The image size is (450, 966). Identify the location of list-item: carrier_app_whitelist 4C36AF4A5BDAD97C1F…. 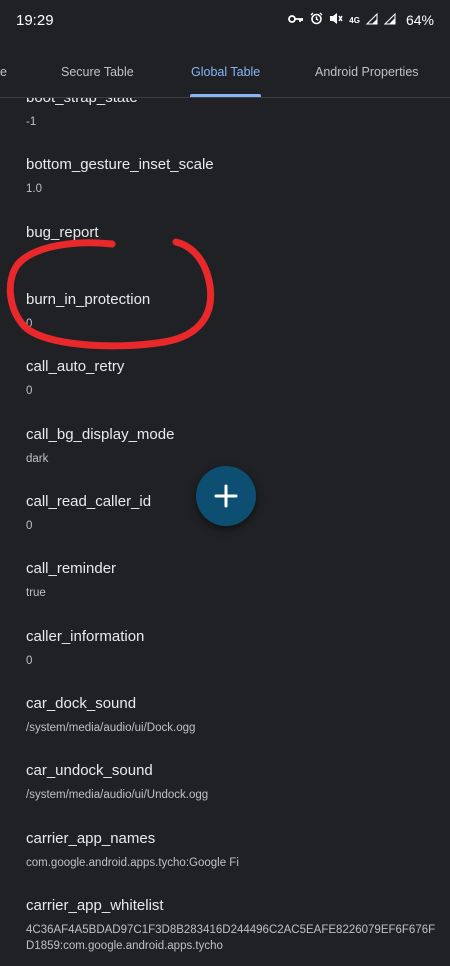
(231, 925).